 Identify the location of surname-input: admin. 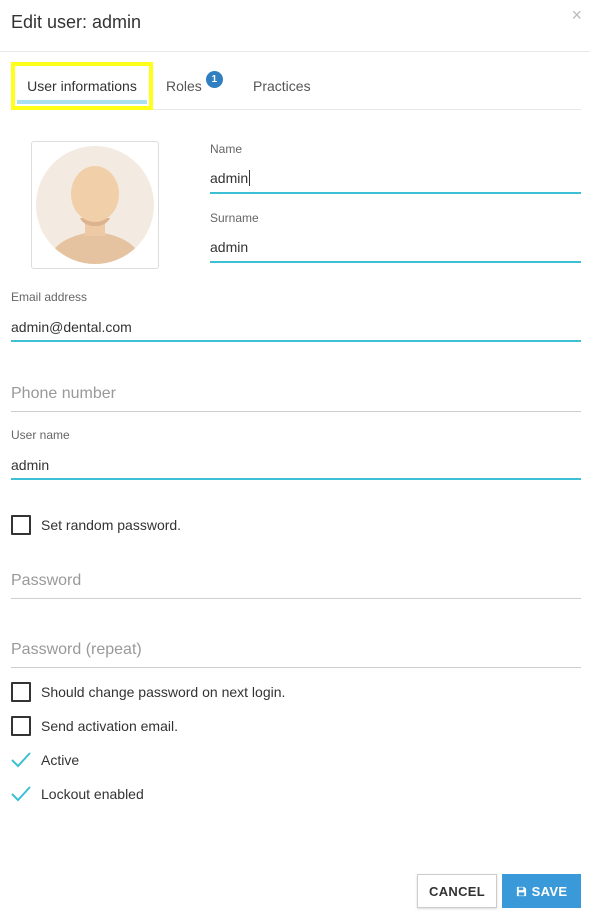
(229, 247).